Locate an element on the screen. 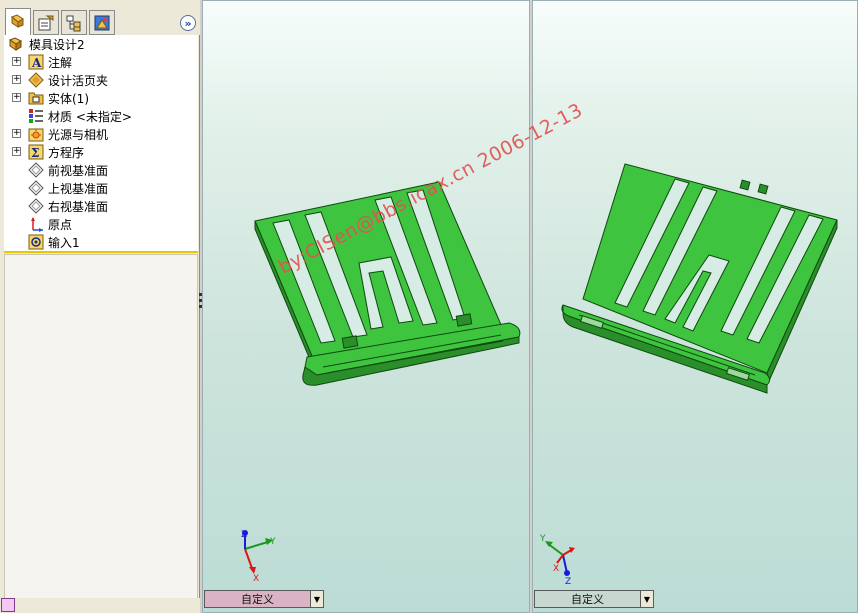  tree-item-label: 注解 is located at coordinates (60, 63).